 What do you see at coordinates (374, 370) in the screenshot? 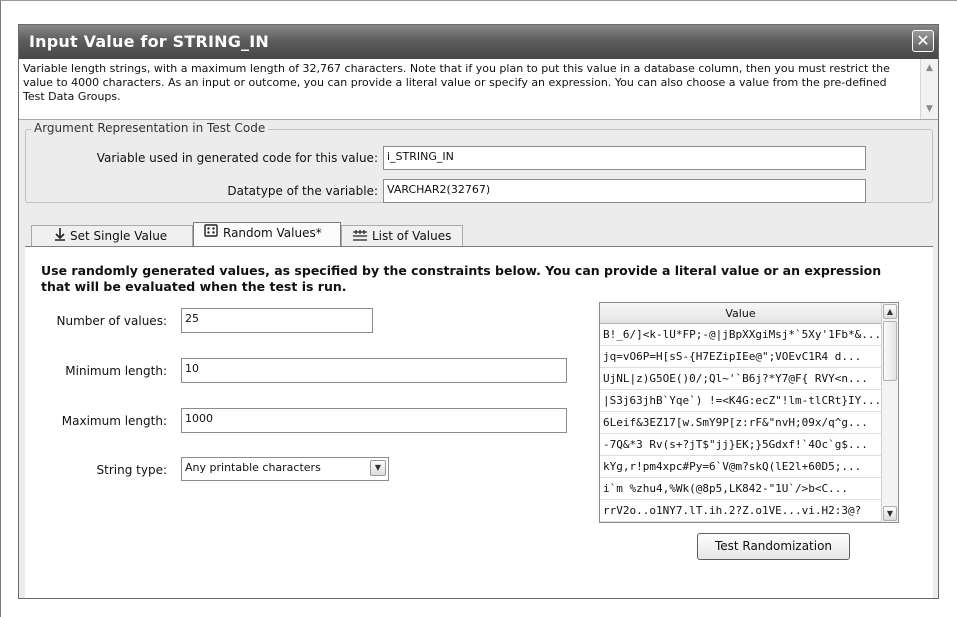
I see `min-length-input: 10` at bounding box center [374, 370].